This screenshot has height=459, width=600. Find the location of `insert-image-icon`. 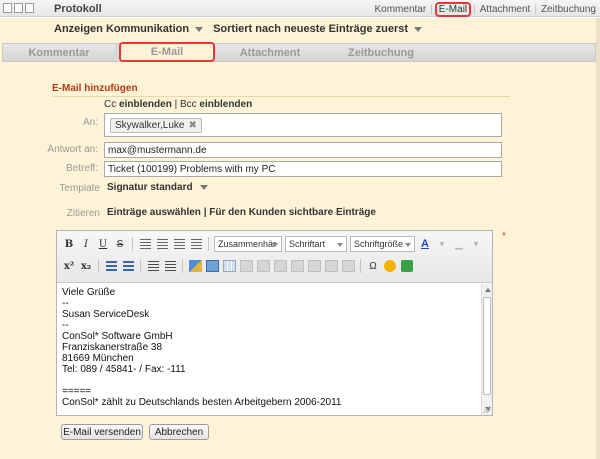

insert-image-icon is located at coordinates (212, 266).